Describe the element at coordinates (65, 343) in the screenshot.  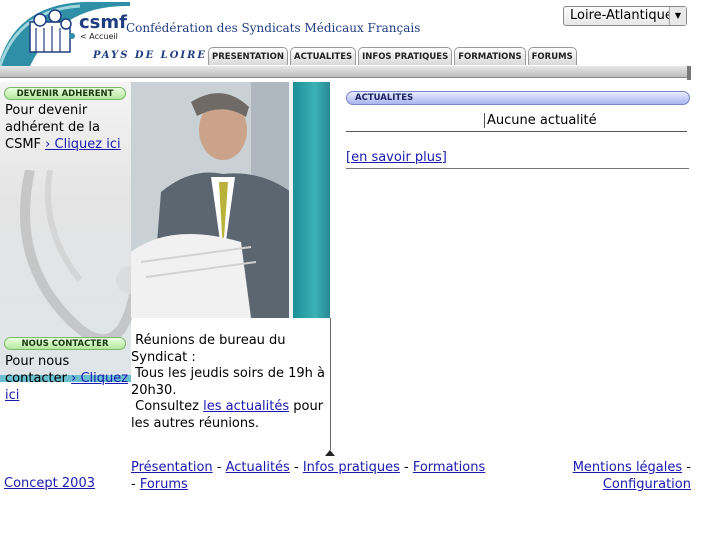
I see `contact-section-title: NOUS CONTACTER` at that location.